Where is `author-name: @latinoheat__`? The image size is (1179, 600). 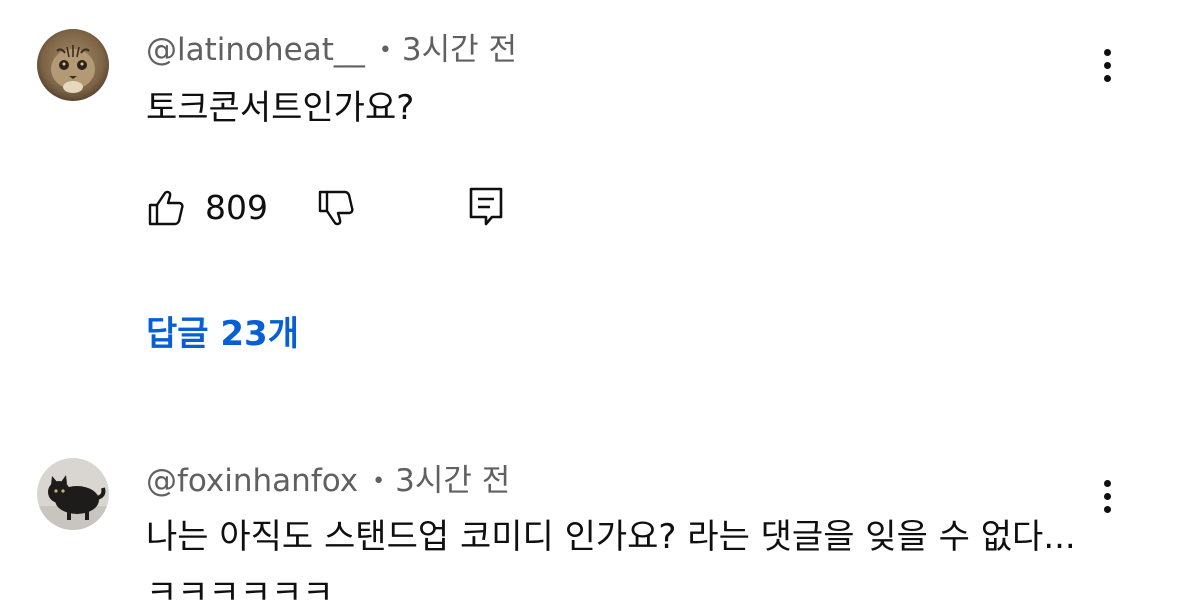
author-name: @latinoheat__ is located at coordinates (255, 50).